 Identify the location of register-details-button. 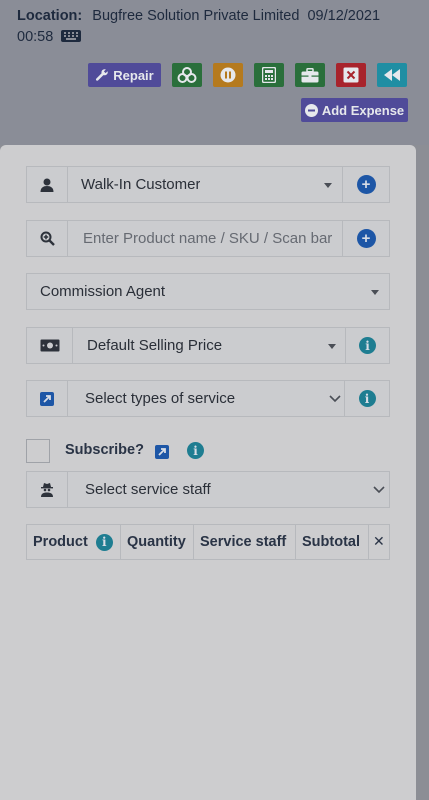
(310, 75).